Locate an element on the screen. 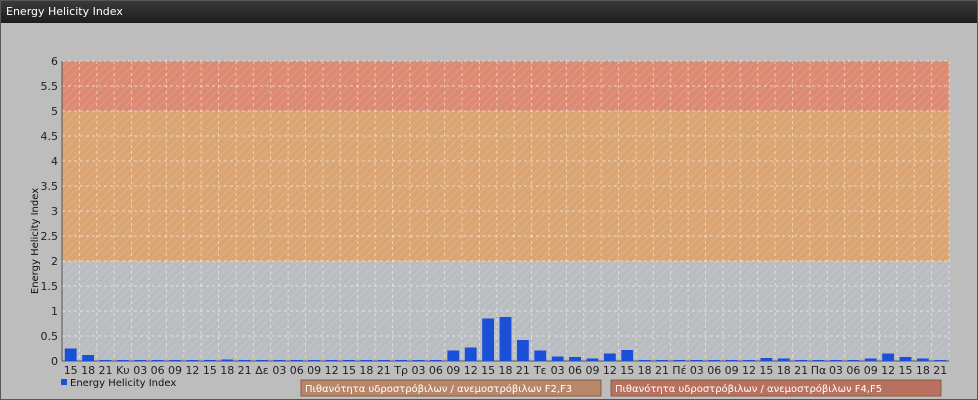  y-tick-label: 2 is located at coordinates (54, 261).